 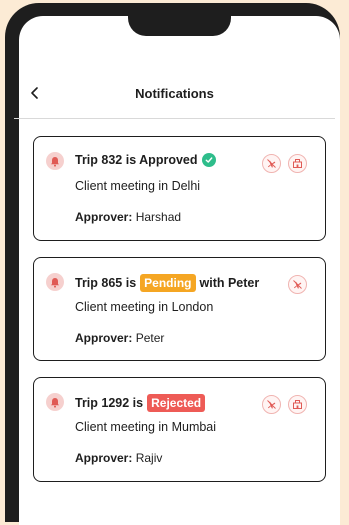 I want to click on notification-title: Trip 832 is Approved, so click(x=145, y=160).